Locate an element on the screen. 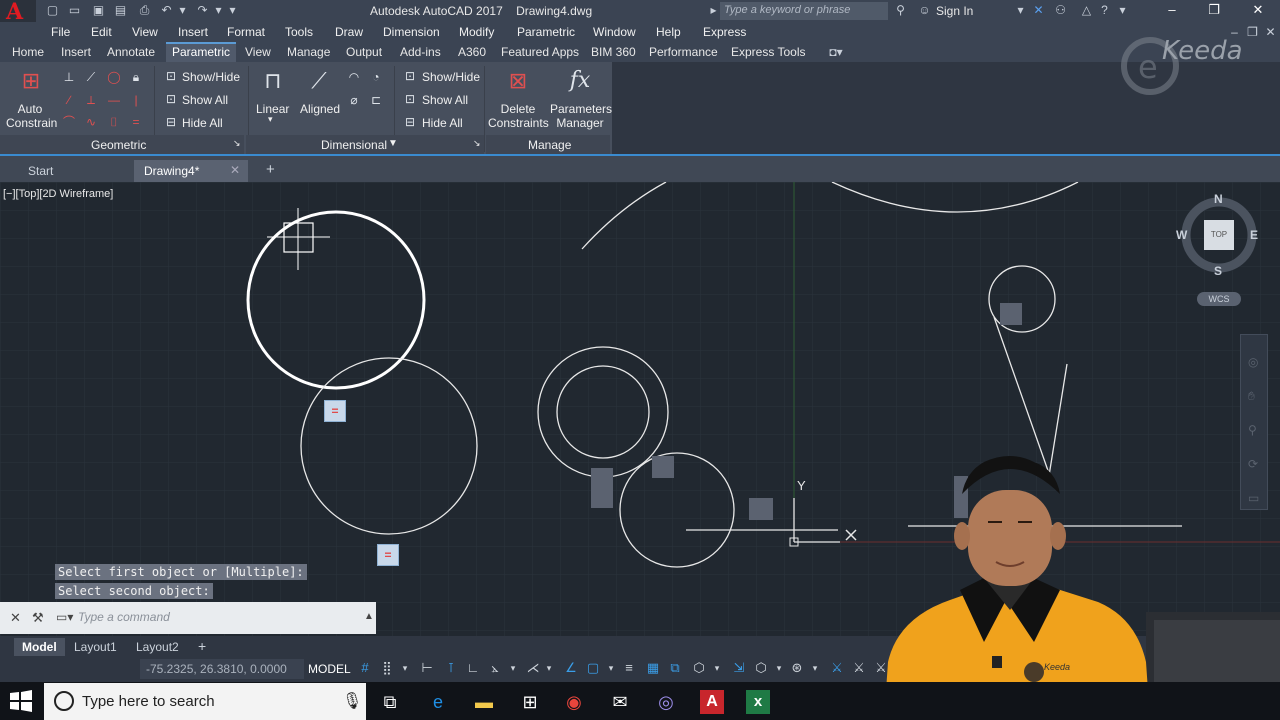 This screenshot has height=720, width=1280. compass-south: S is located at coordinates (1218, 271).